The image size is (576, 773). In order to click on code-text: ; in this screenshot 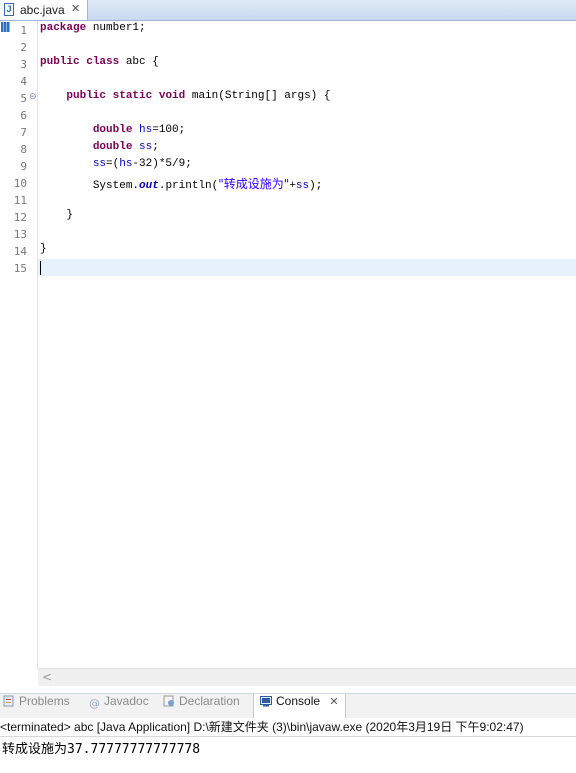, I will do `click(155, 147)`.